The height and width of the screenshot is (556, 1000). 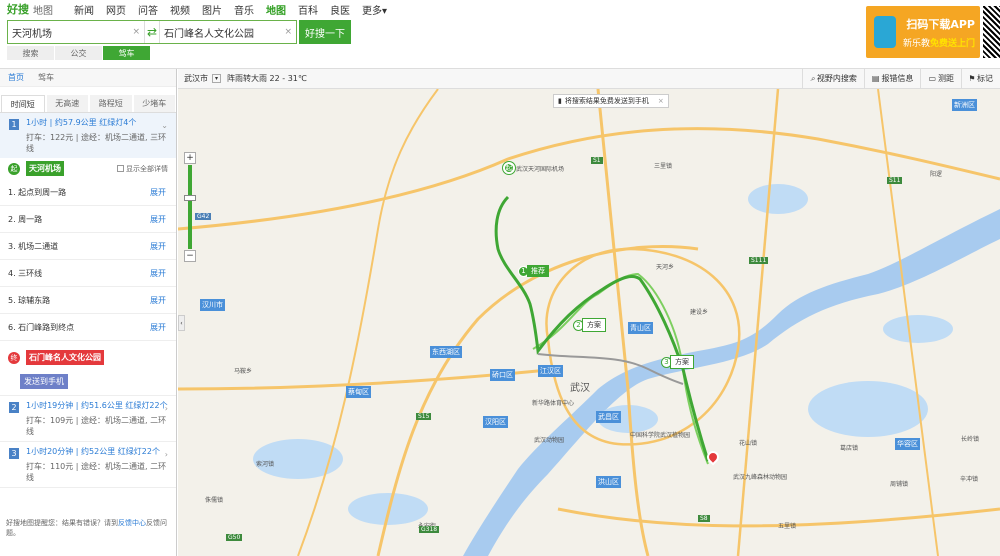 I want to click on place-label: 中国科学院武汉植物园, so click(x=660, y=434).